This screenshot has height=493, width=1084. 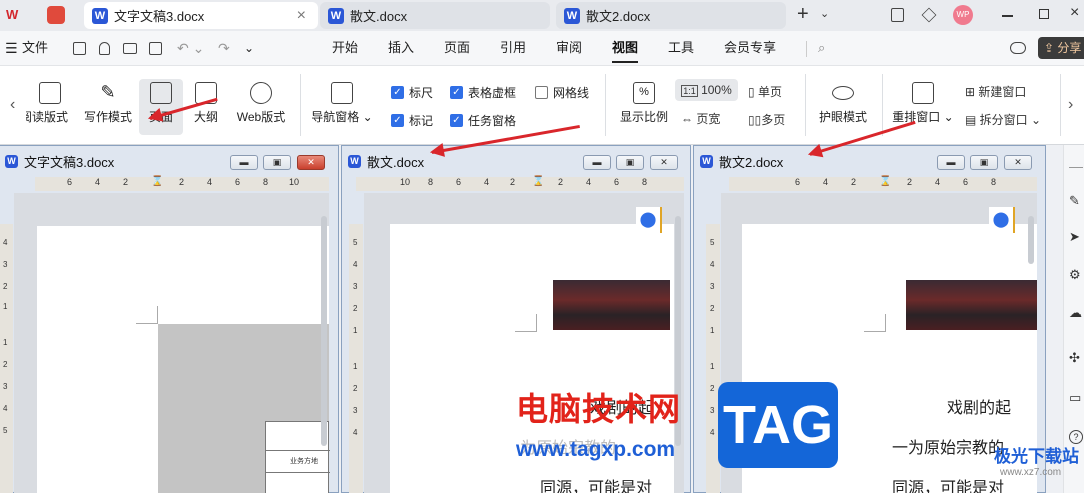 What do you see at coordinates (1003, 119) in the screenshot?
I see `split-window-button: ▤ 拆分窗口 ⌄` at bounding box center [1003, 119].